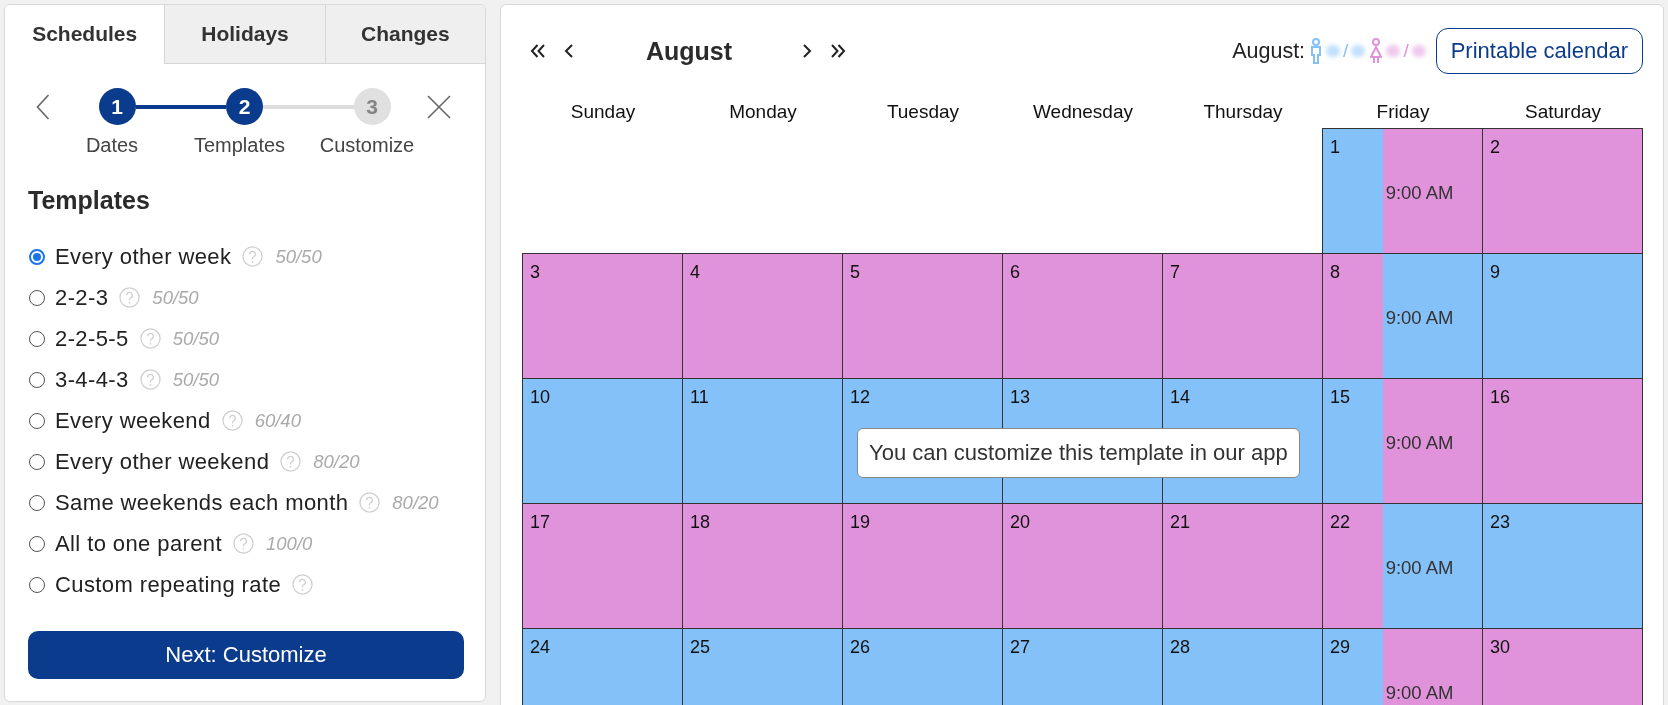  I want to click on option-label: 2-2-5-5, so click(92, 338).